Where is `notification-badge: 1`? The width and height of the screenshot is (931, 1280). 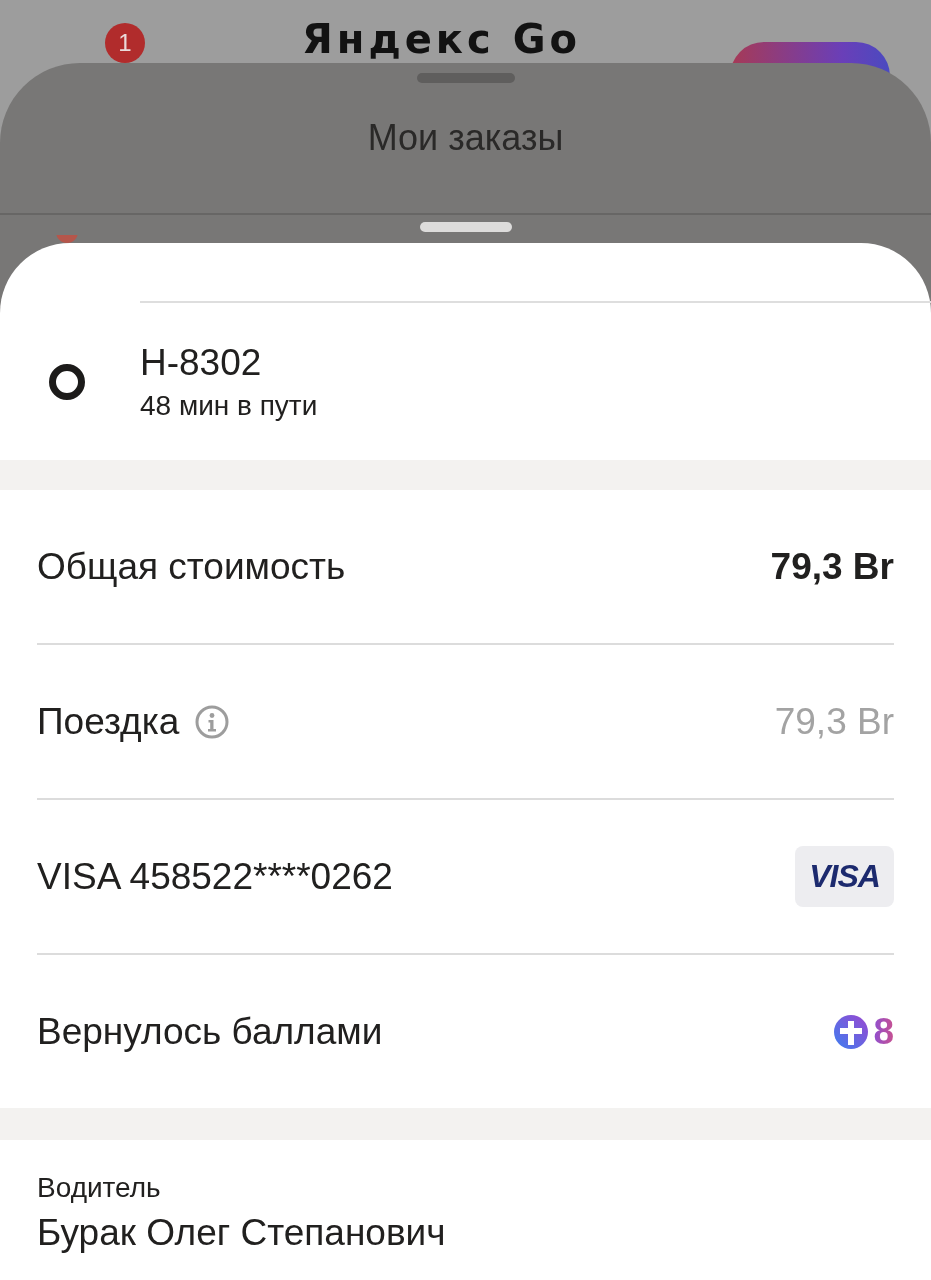
notification-badge: 1 is located at coordinates (125, 43).